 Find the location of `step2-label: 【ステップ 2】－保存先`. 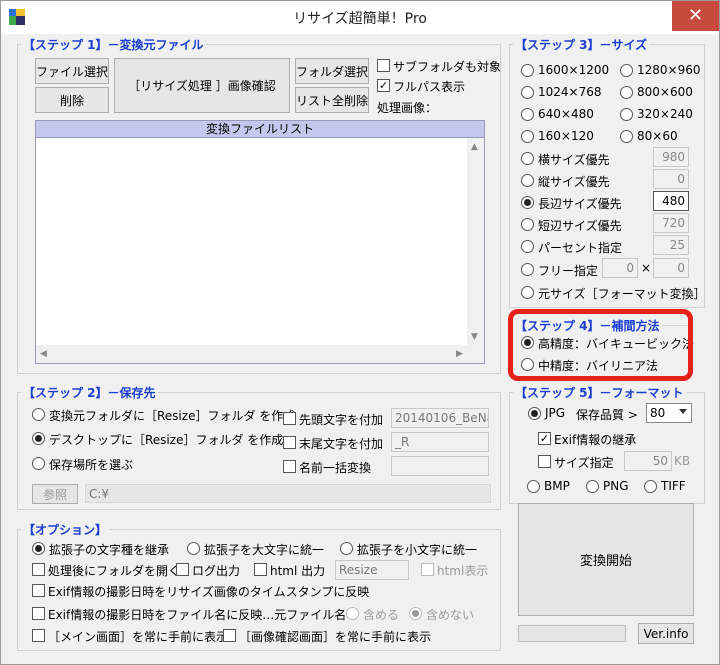

step2-label: 【ステップ 2】－保存先 is located at coordinates (89, 392).